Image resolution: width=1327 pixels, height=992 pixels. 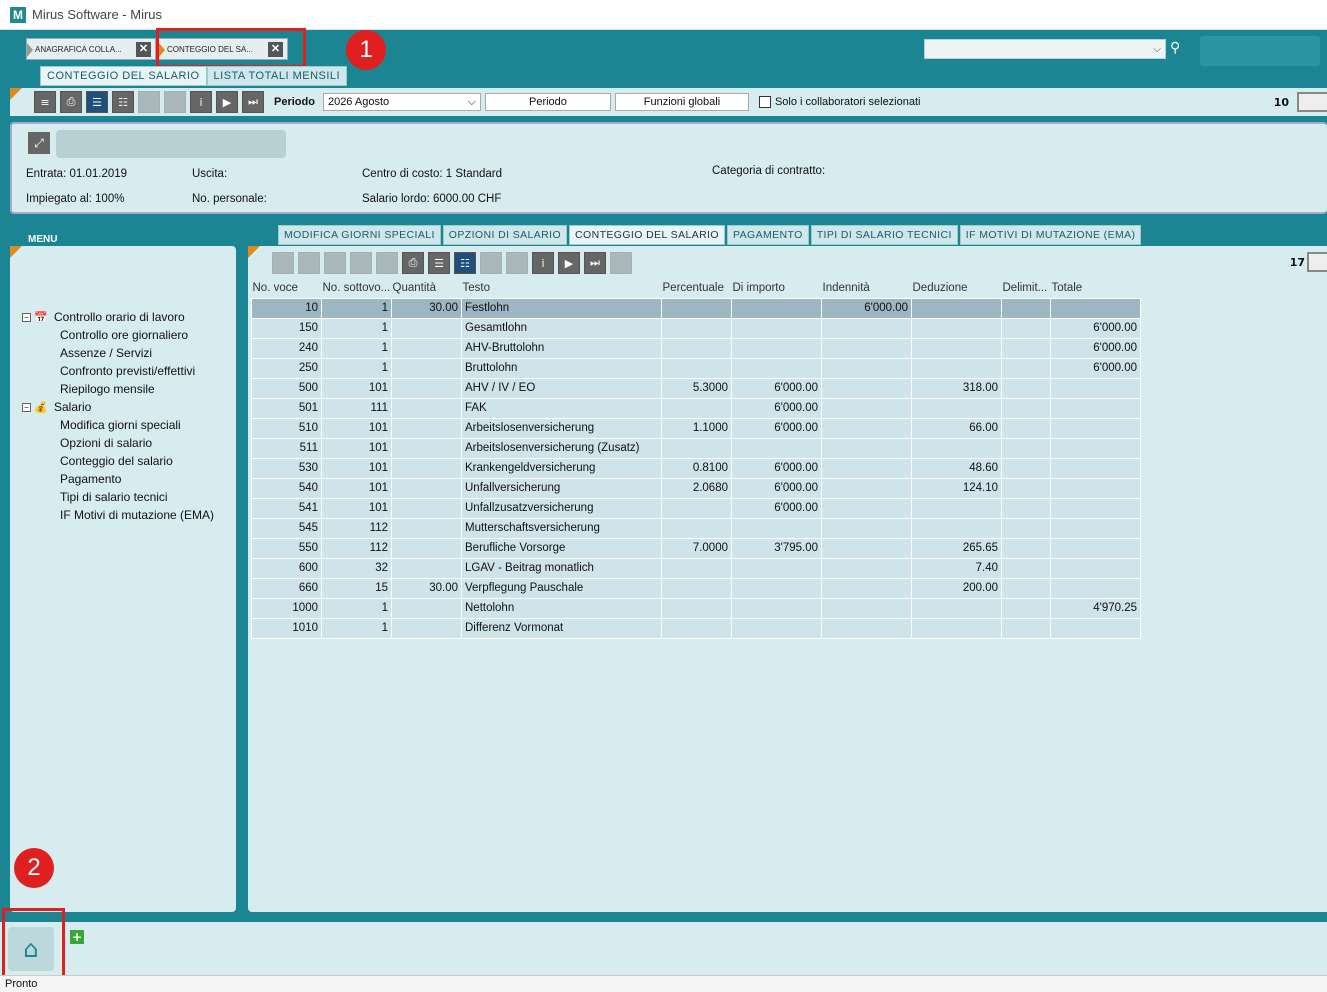 I want to click on column-header: Indennità, so click(x=867, y=288).